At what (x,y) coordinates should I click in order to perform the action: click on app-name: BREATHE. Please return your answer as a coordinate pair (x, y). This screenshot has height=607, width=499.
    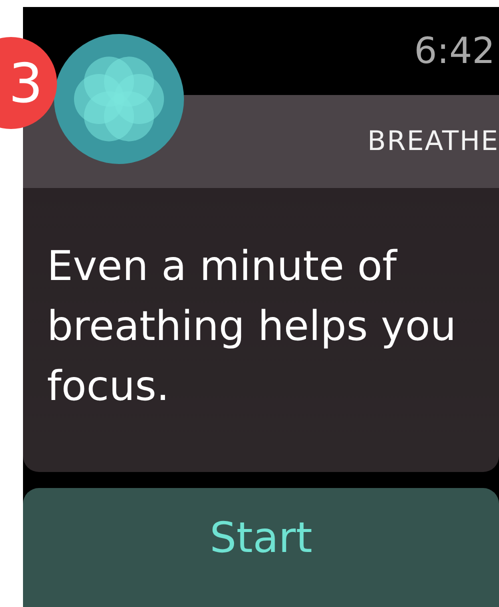
    Looking at the image, I should click on (433, 141).